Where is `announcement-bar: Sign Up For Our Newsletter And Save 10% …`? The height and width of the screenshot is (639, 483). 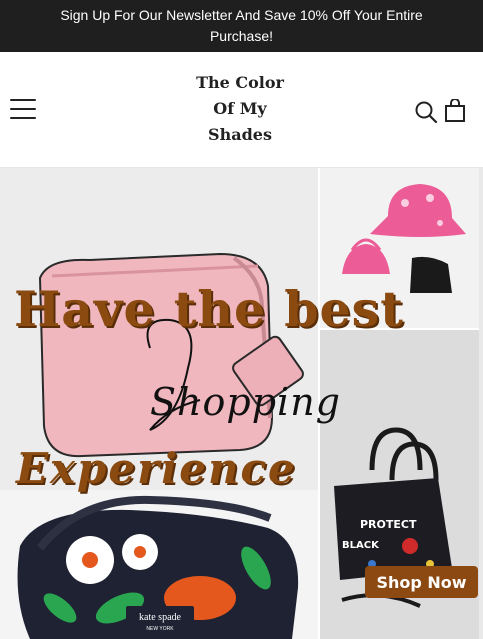
announcement-bar: Sign Up For Our Newsletter And Save 10% … is located at coordinates (241, 26).